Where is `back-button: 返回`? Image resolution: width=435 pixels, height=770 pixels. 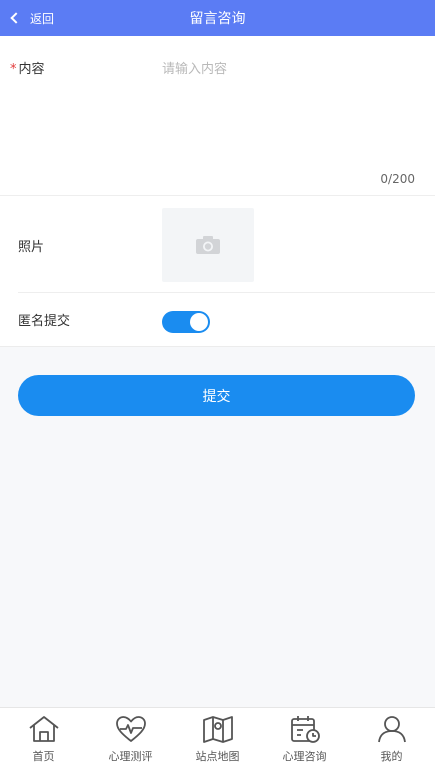 back-button: 返回 is located at coordinates (32, 18).